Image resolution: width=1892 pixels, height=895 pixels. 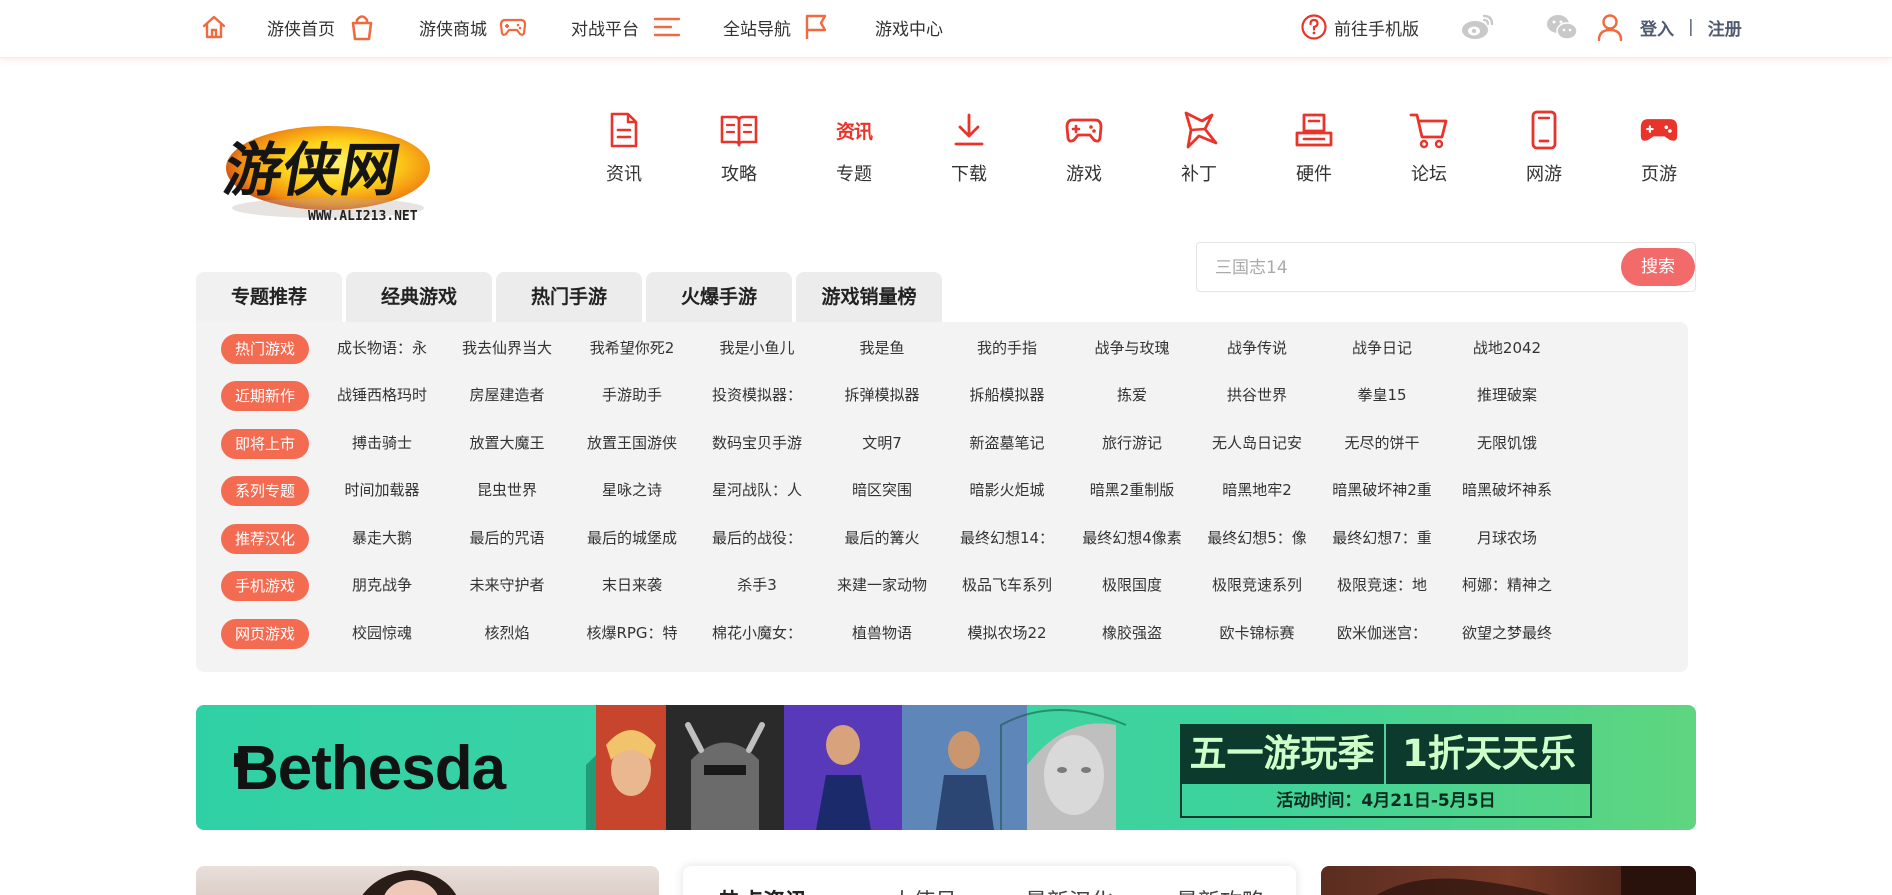 What do you see at coordinates (632, 585) in the screenshot?
I see `game-link: 末日来袭` at bounding box center [632, 585].